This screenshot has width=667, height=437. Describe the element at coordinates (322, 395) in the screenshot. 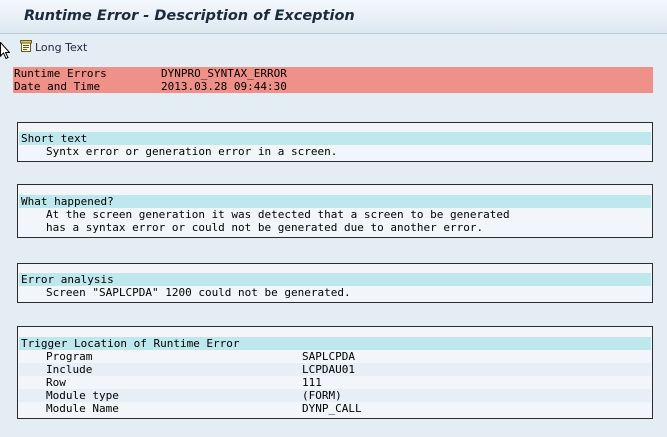

I see `trigger-module-type-value: (FORM)` at that location.